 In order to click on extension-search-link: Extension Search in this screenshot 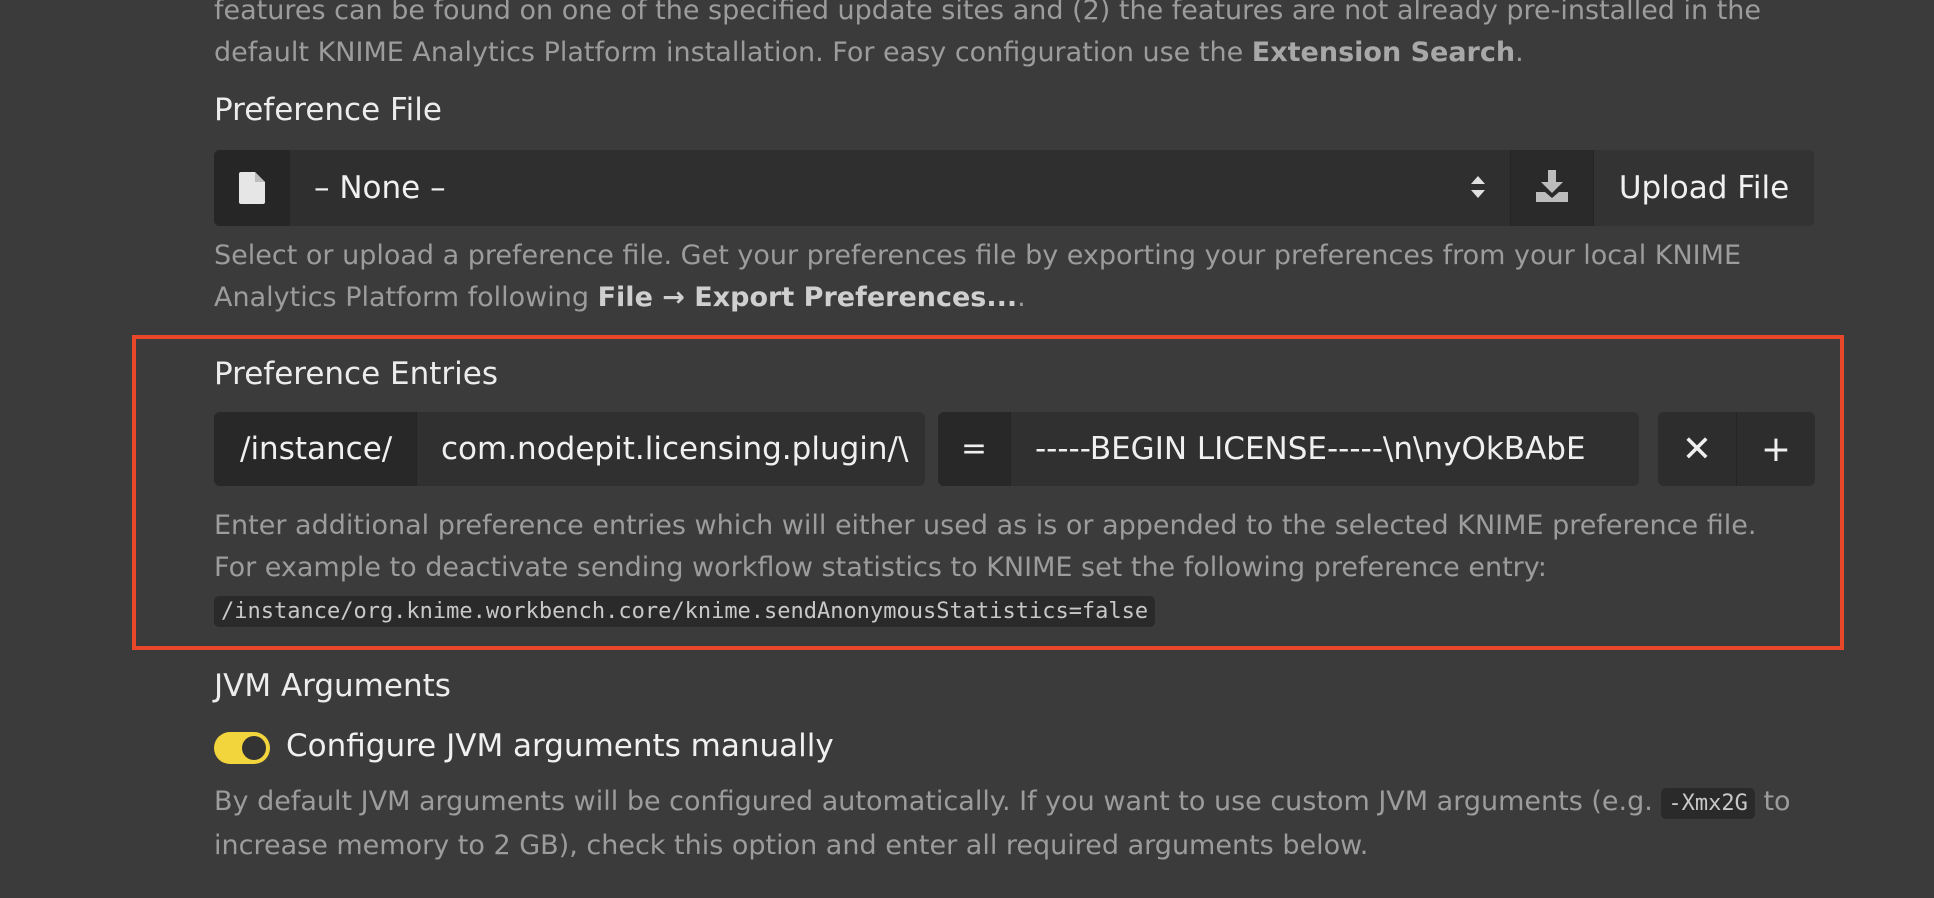, I will do `click(1383, 52)`.